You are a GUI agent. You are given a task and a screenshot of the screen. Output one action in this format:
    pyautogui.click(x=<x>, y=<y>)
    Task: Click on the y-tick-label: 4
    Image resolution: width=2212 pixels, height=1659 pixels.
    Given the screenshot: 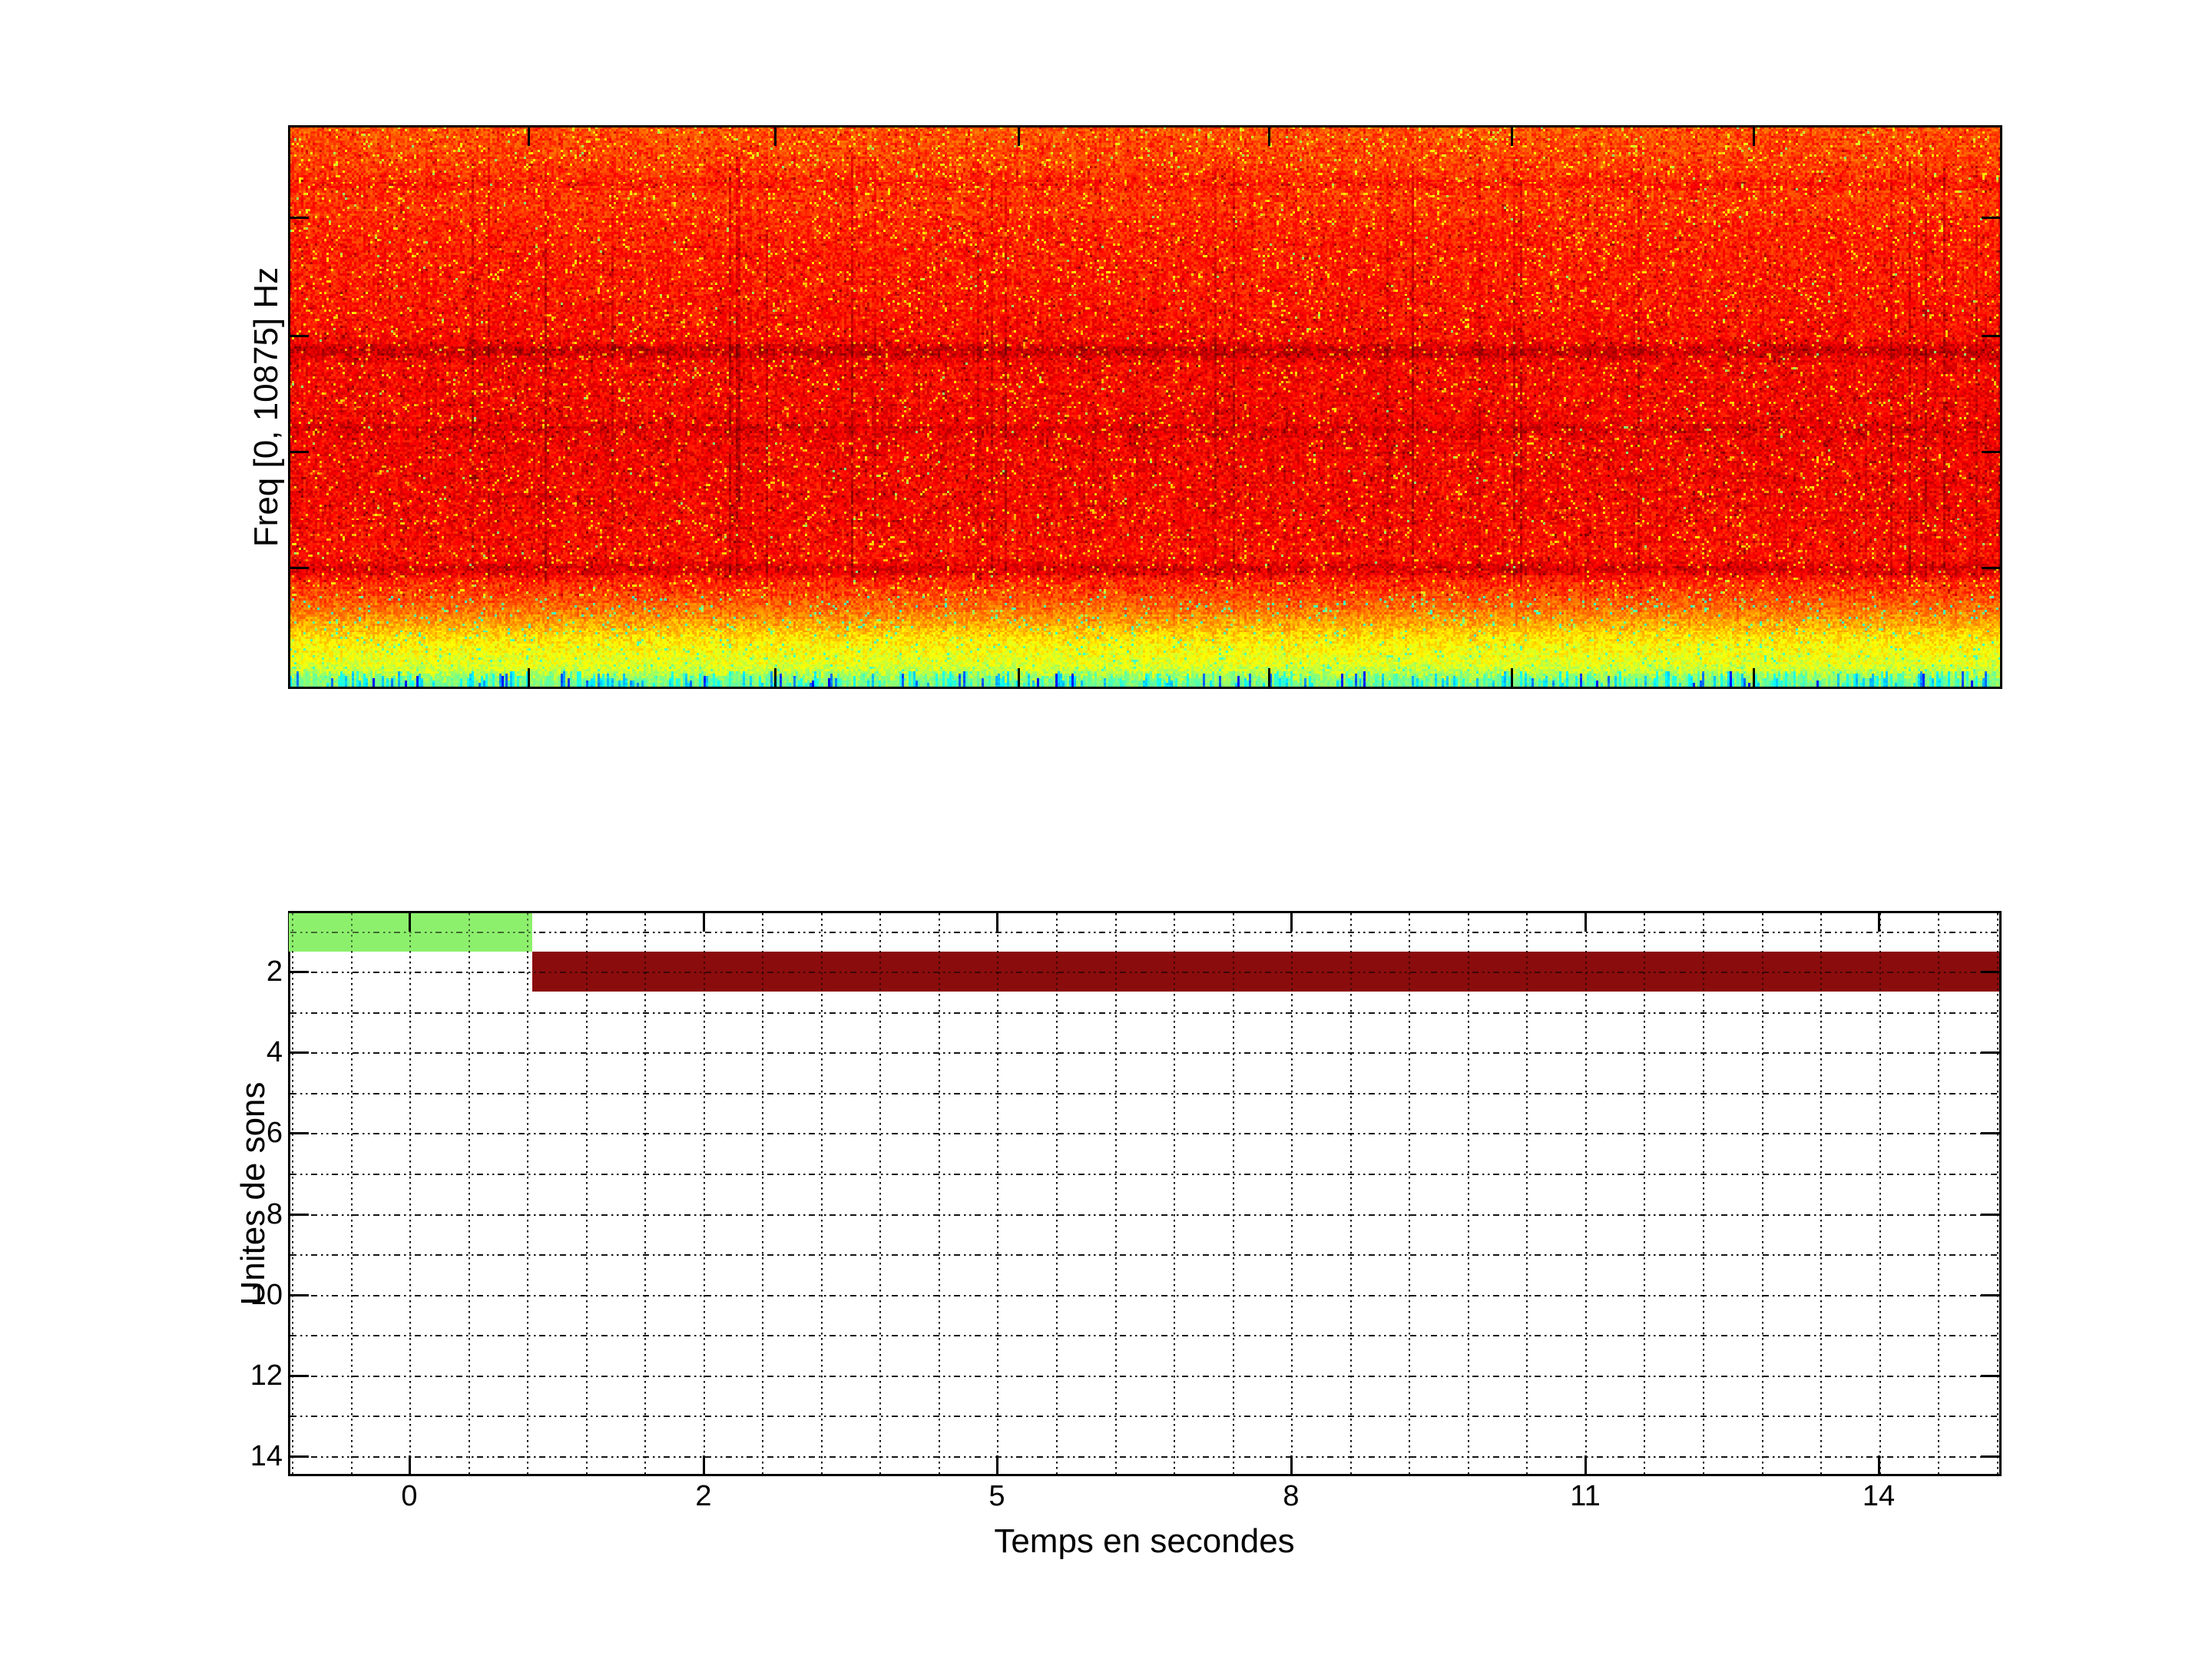 What is the action you would take?
    pyautogui.click(x=275, y=1052)
    